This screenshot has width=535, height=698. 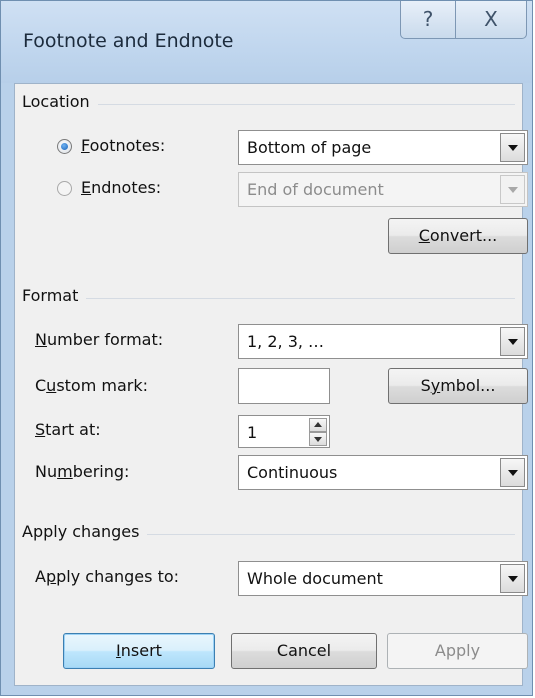 I want to click on insert-label: nsert, so click(x=141, y=650).